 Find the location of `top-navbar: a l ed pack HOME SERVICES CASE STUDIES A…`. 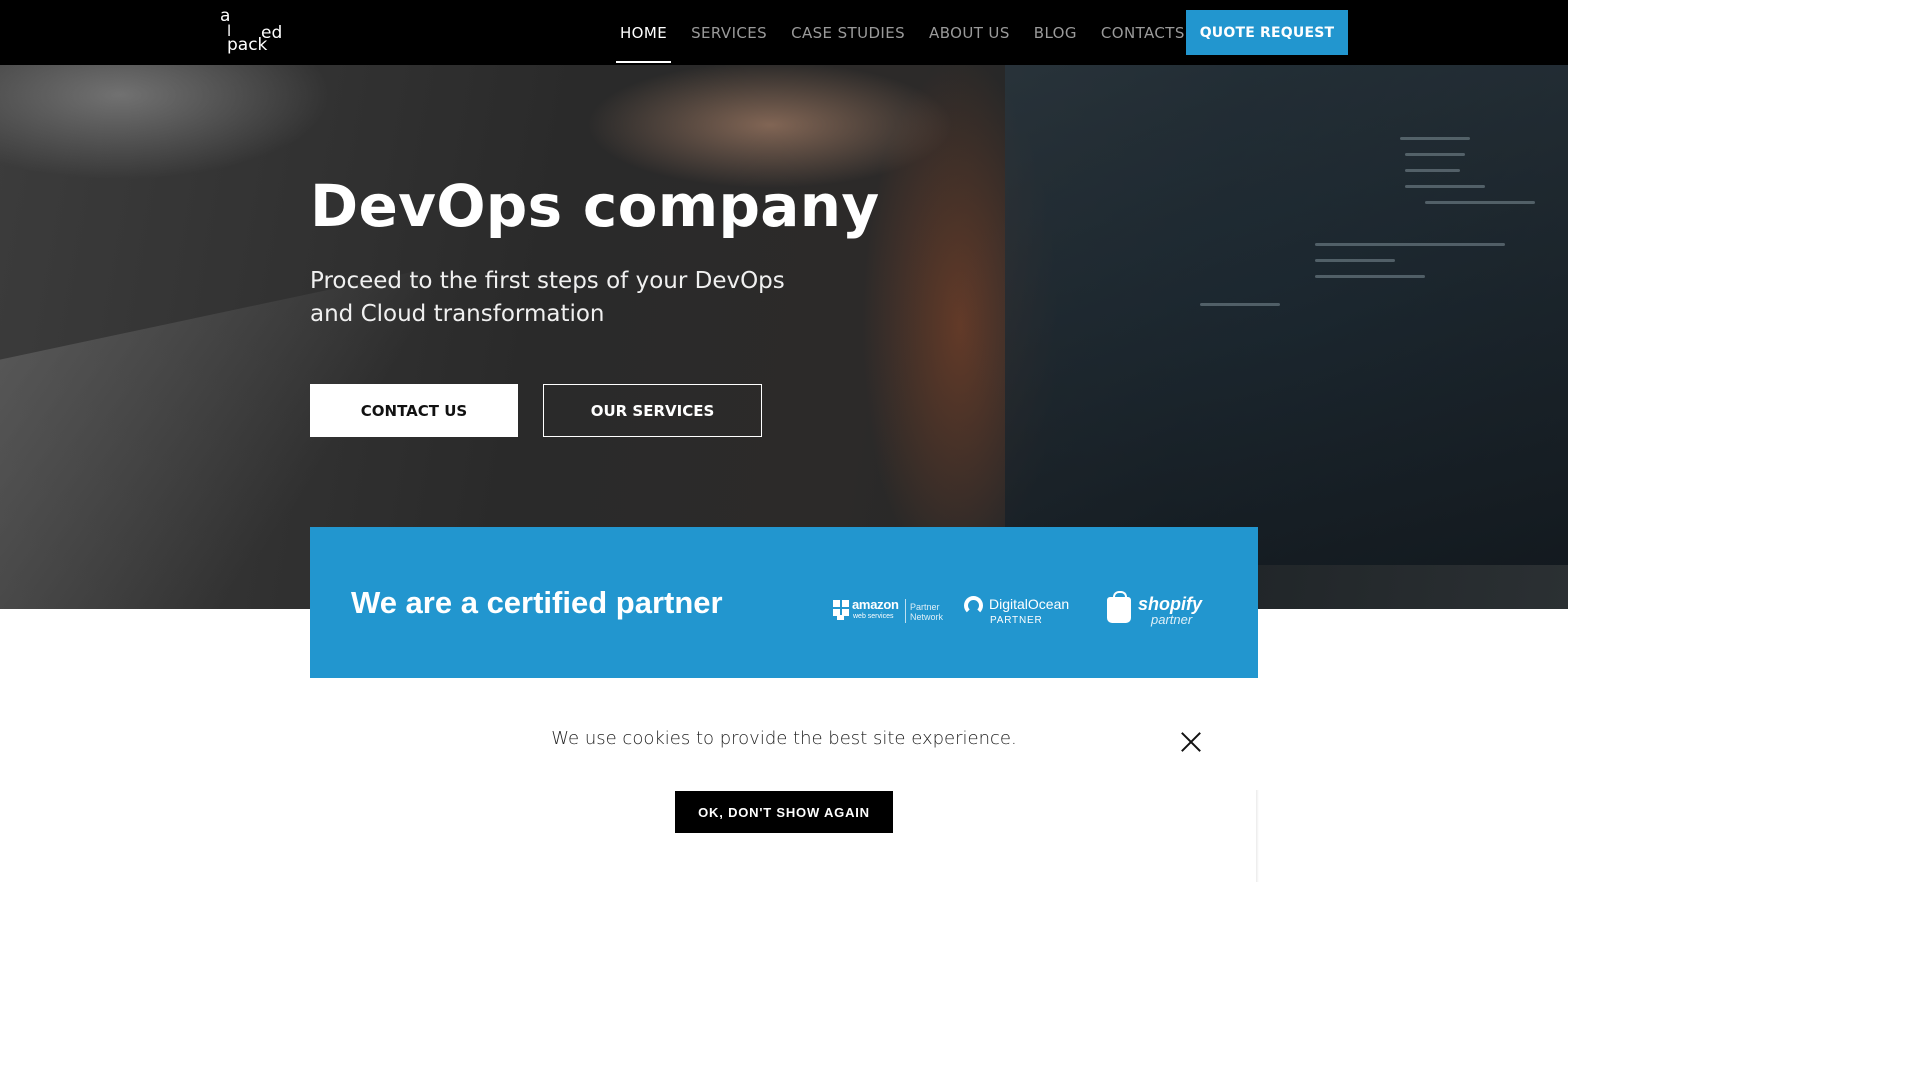

top-navbar: a l ed pack HOME SERVICES CASE STUDIES A… is located at coordinates (784, 32).